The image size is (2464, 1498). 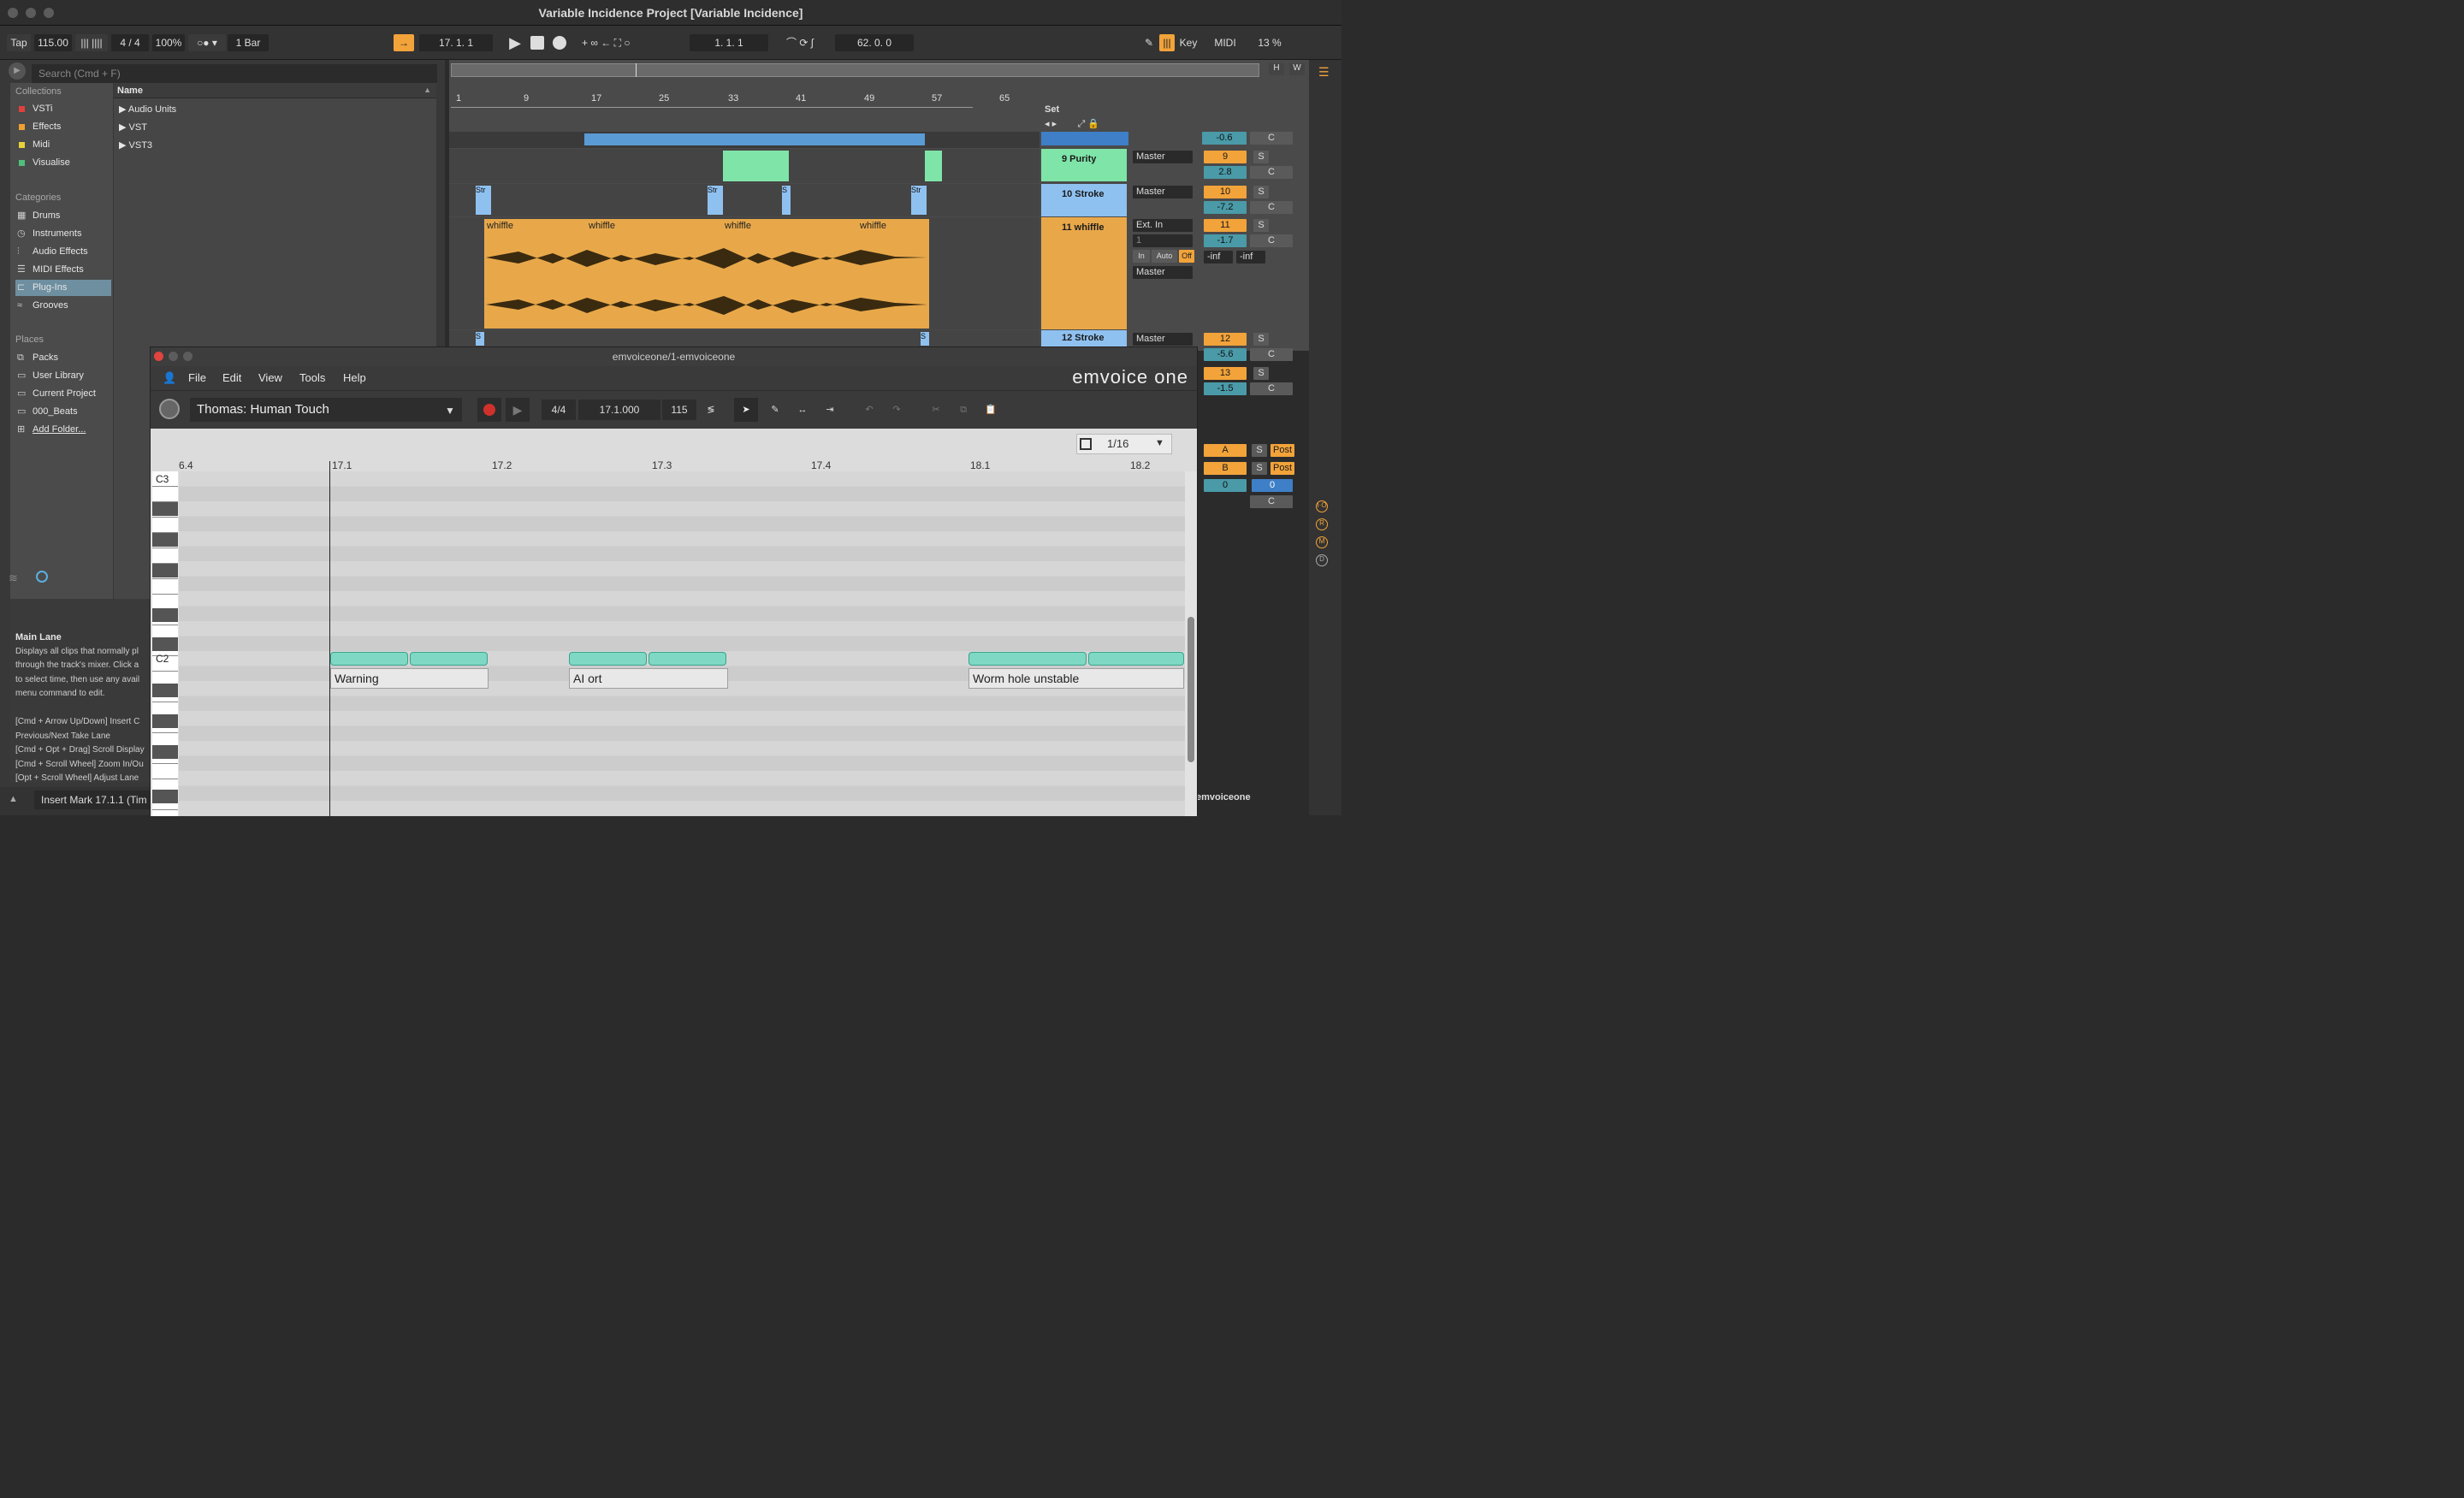 What do you see at coordinates (1322, 524) in the screenshot?
I see `returns-icon: R` at bounding box center [1322, 524].